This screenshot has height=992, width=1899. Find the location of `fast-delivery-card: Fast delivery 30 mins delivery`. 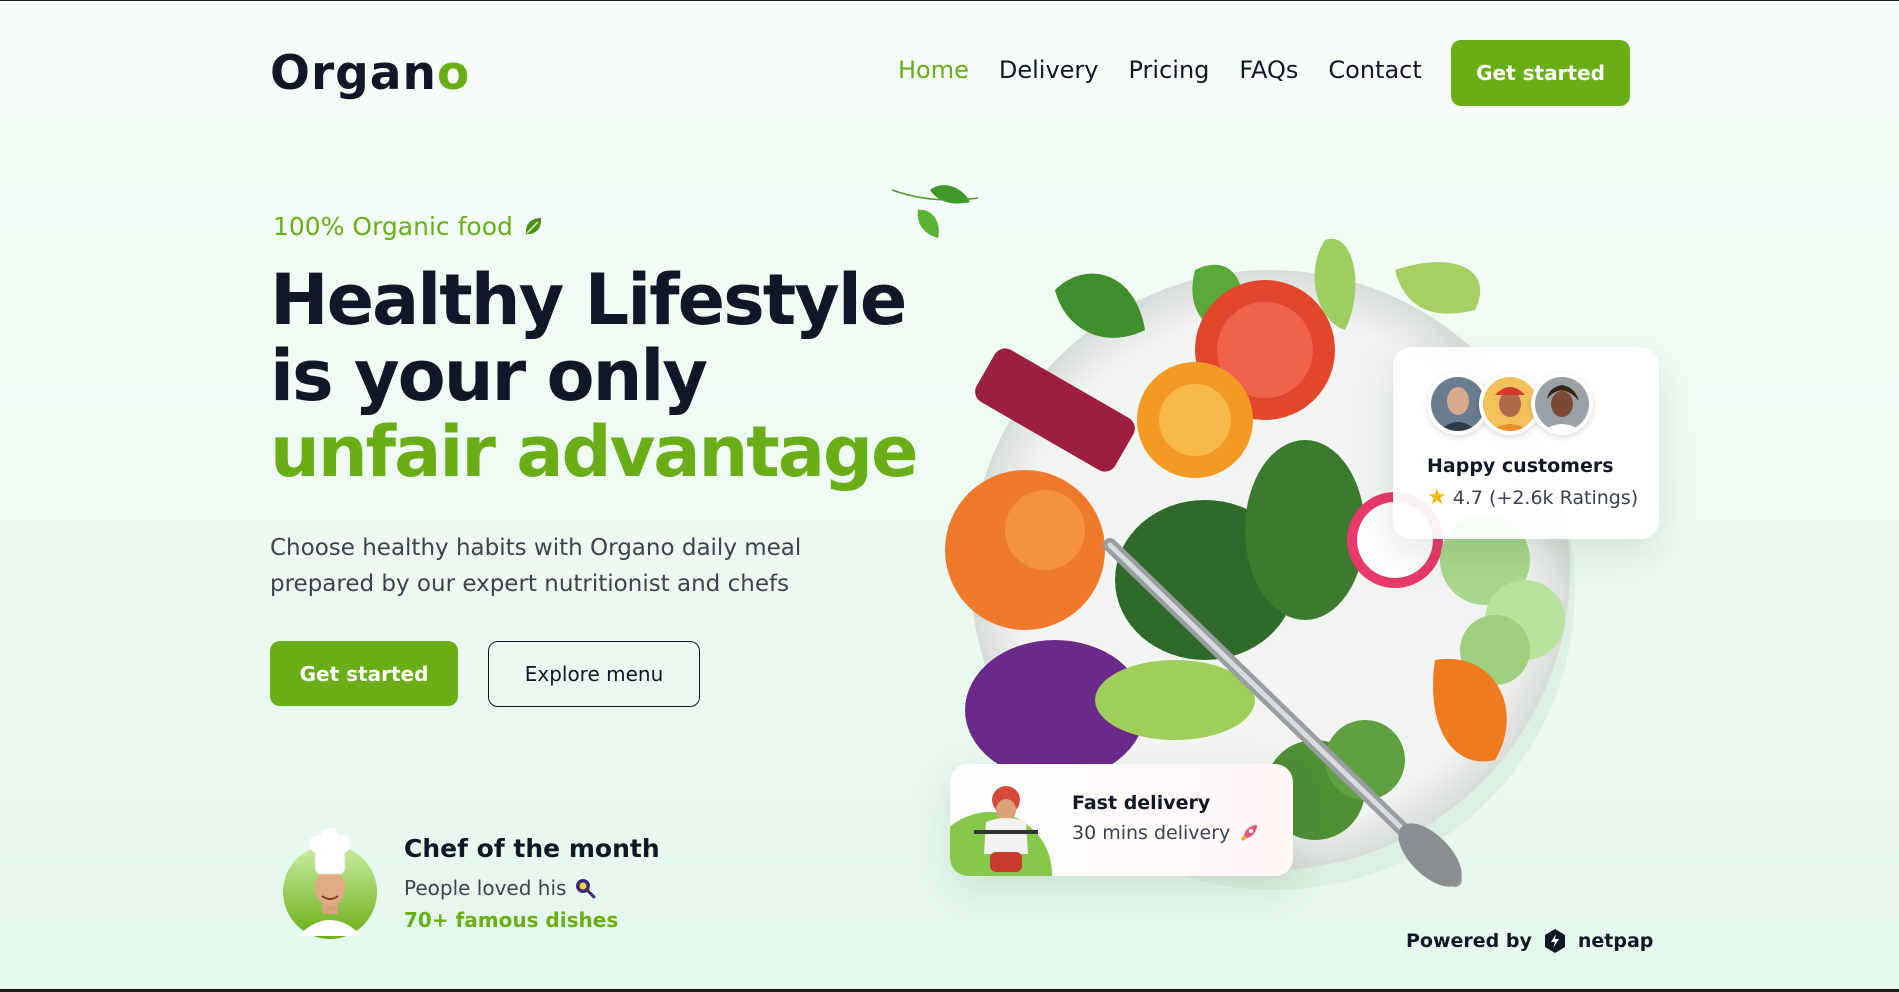

fast-delivery-card: Fast delivery 30 mins delivery is located at coordinates (1121, 820).